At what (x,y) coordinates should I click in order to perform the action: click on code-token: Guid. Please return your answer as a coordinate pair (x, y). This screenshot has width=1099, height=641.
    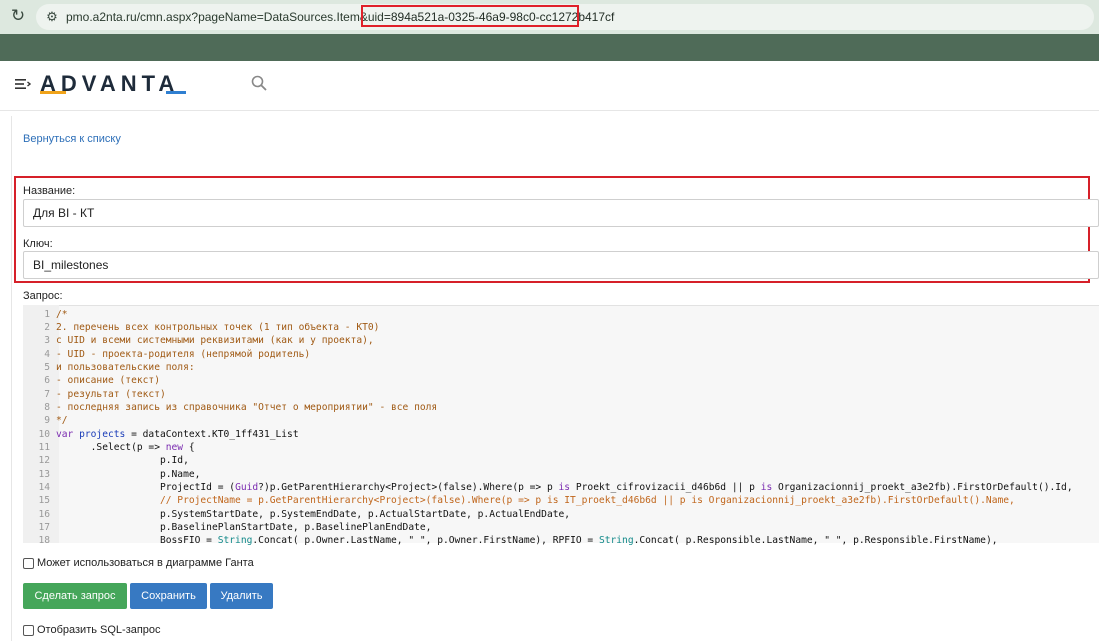
    Looking at the image, I should click on (247, 488).